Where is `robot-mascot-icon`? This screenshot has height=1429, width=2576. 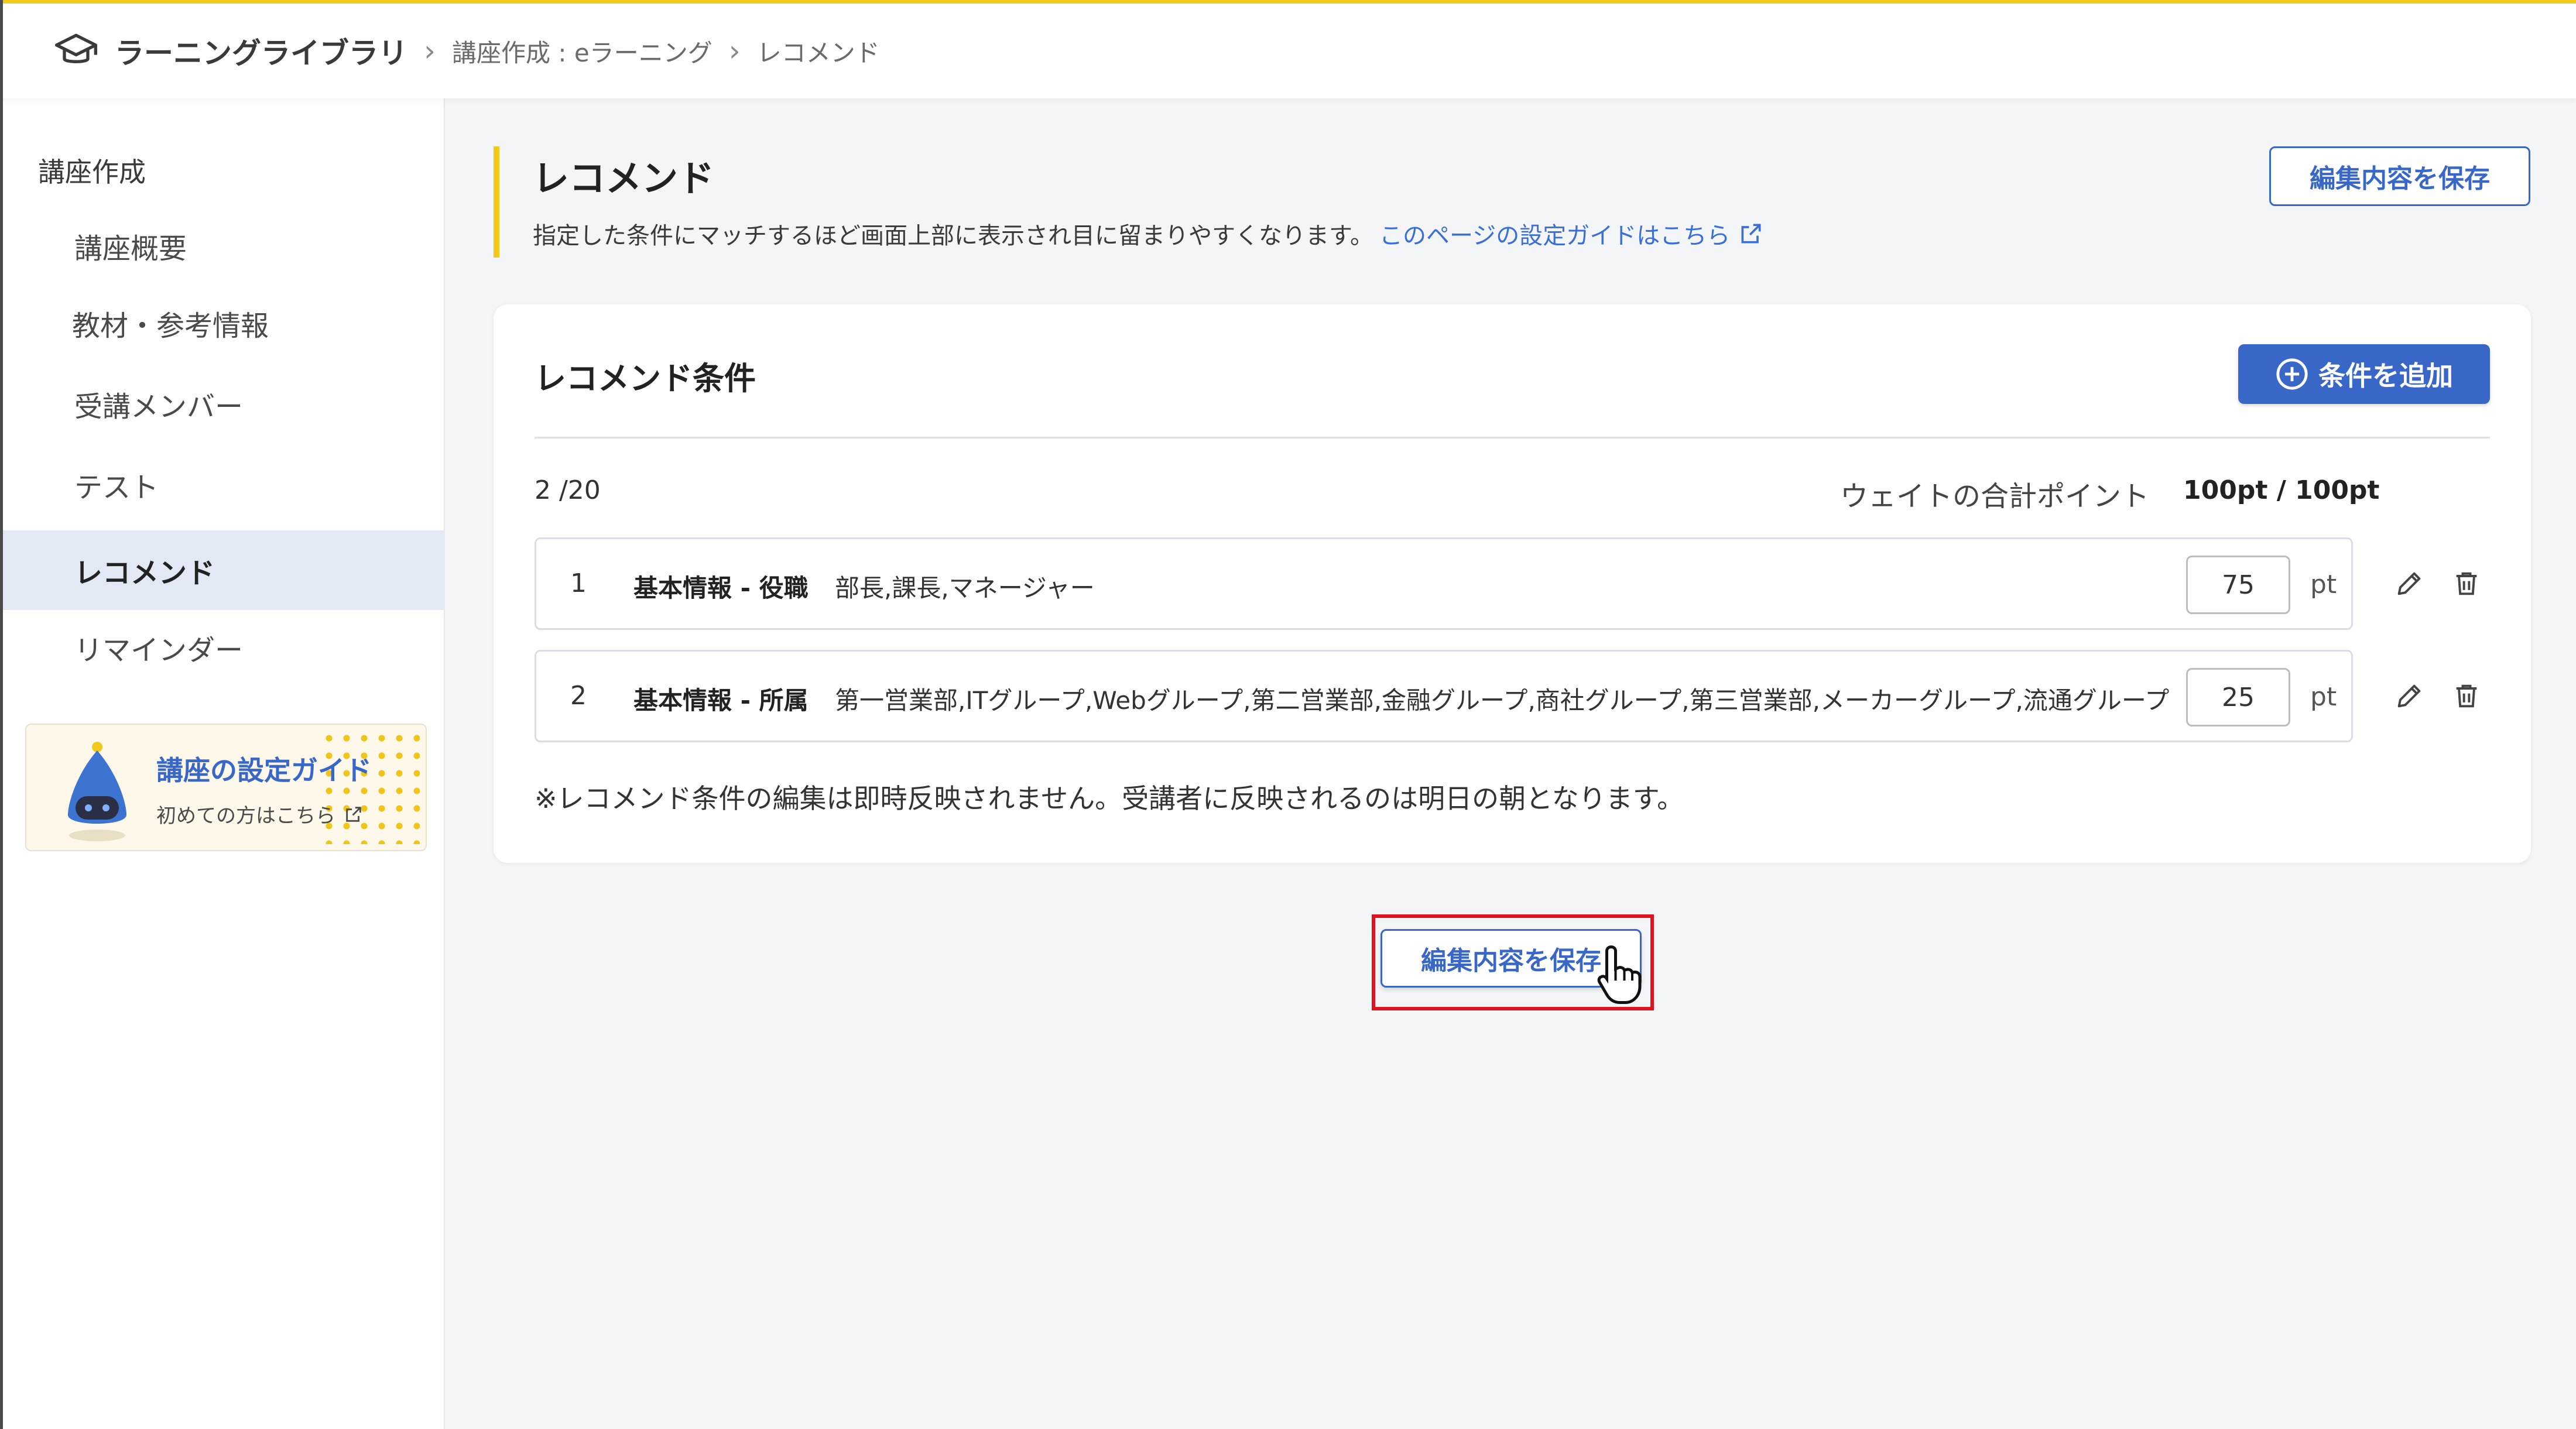
robot-mascot-icon is located at coordinates (97, 792).